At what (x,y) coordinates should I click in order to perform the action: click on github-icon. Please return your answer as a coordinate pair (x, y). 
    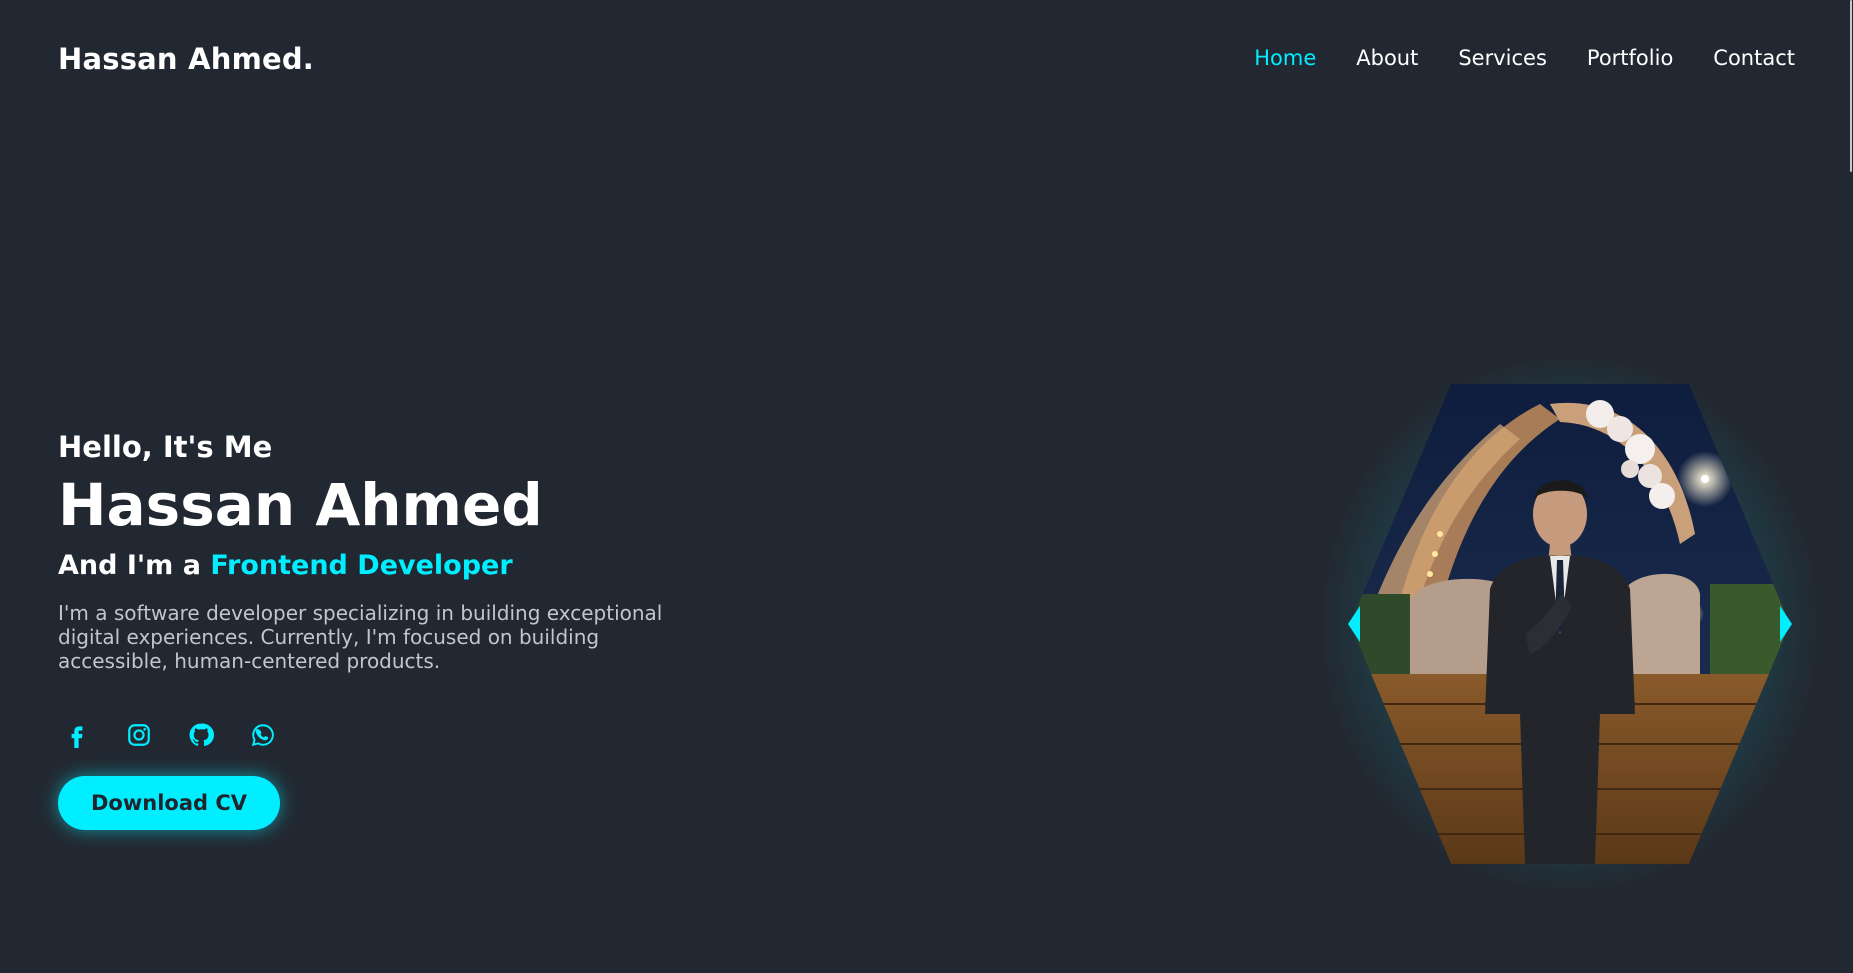
    Looking at the image, I should click on (201, 735).